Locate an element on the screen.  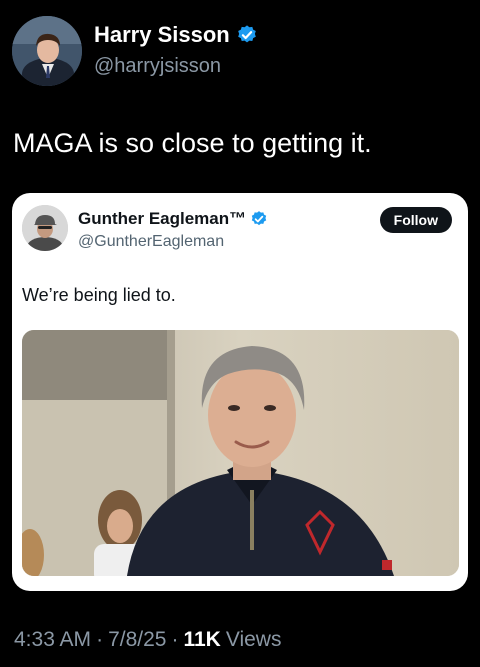
quoted-author-avatar is located at coordinates (45, 228).